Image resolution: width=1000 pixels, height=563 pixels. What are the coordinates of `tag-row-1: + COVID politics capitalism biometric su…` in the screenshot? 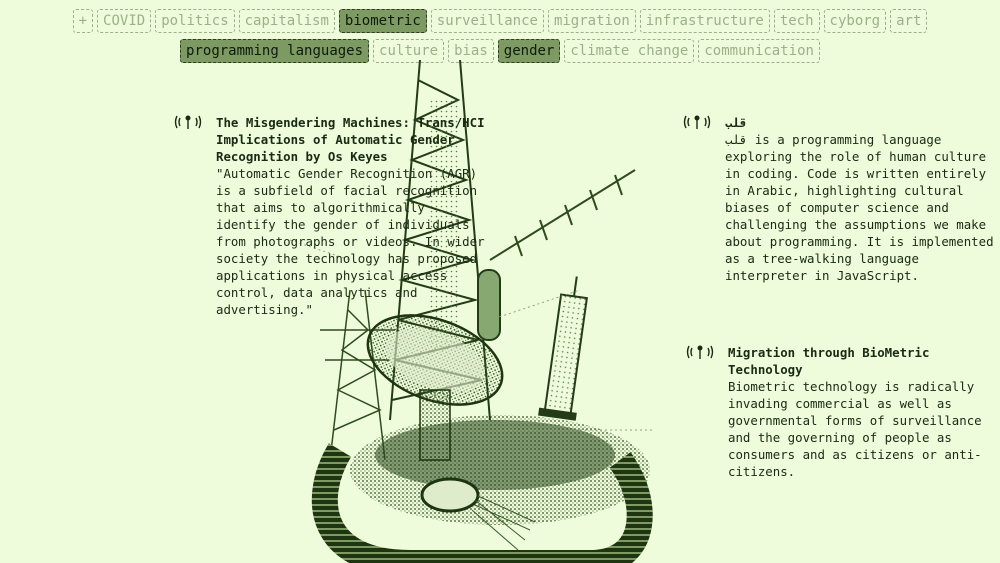 It's located at (500, 21).